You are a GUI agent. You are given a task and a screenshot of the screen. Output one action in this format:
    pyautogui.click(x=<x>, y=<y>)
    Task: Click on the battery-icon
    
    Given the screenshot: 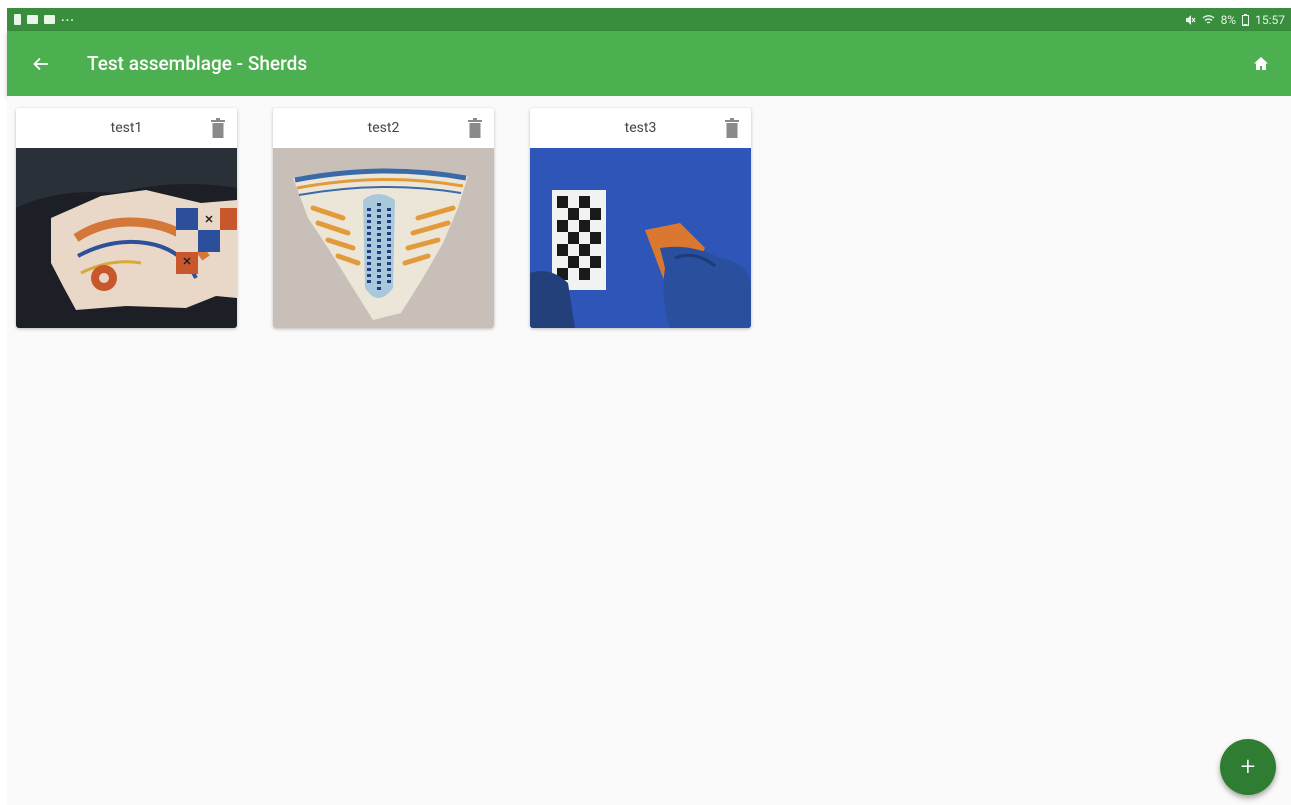 What is the action you would take?
    pyautogui.click(x=1246, y=19)
    